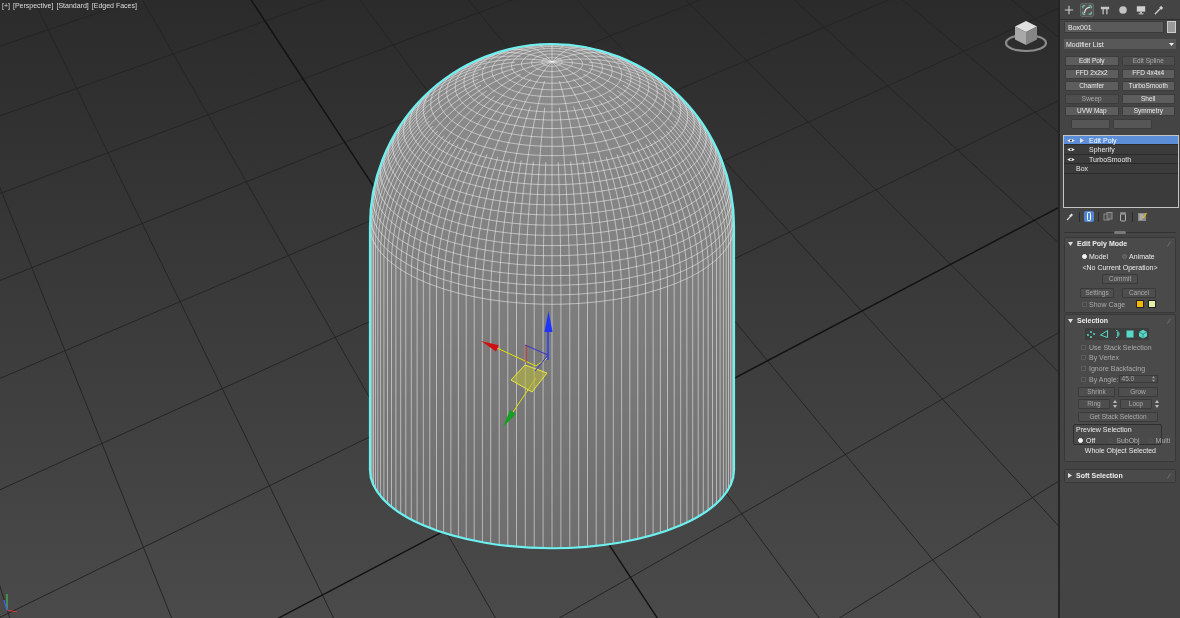  I want to click on display-tab, so click(1141, 9).